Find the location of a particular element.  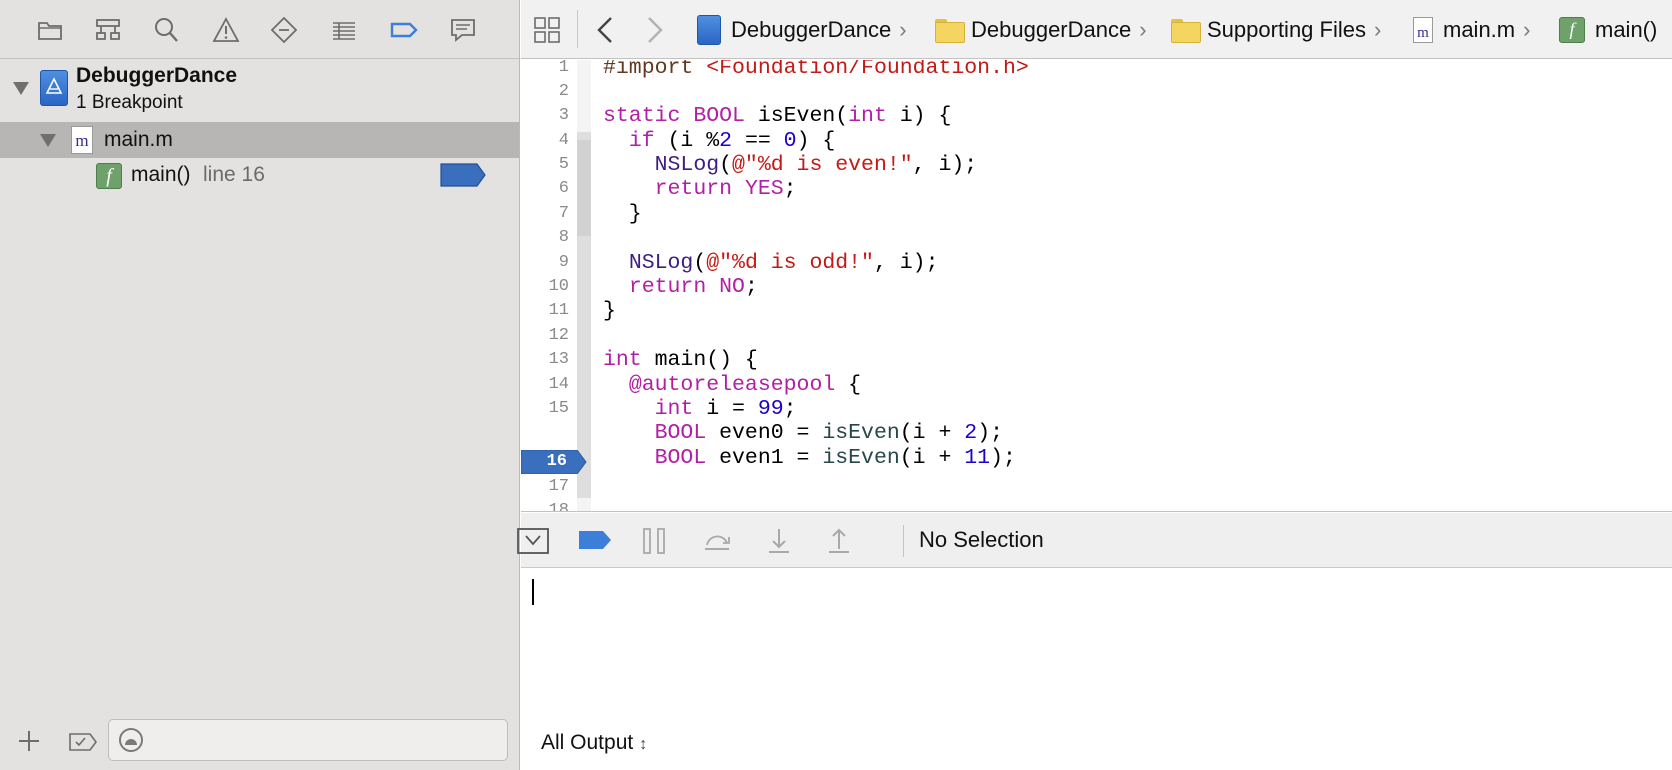

activate-breakpoints-icon is located at coordinates (595, 540).